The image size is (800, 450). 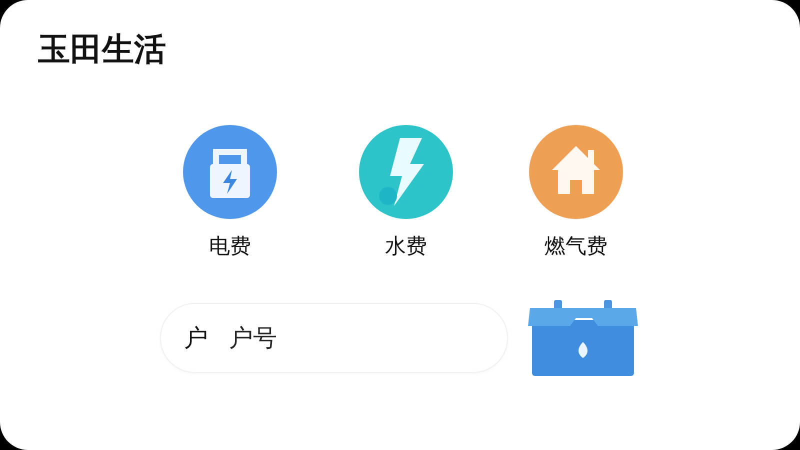 I want to click on service-button: 燃气费, so click(x=576, y=192).